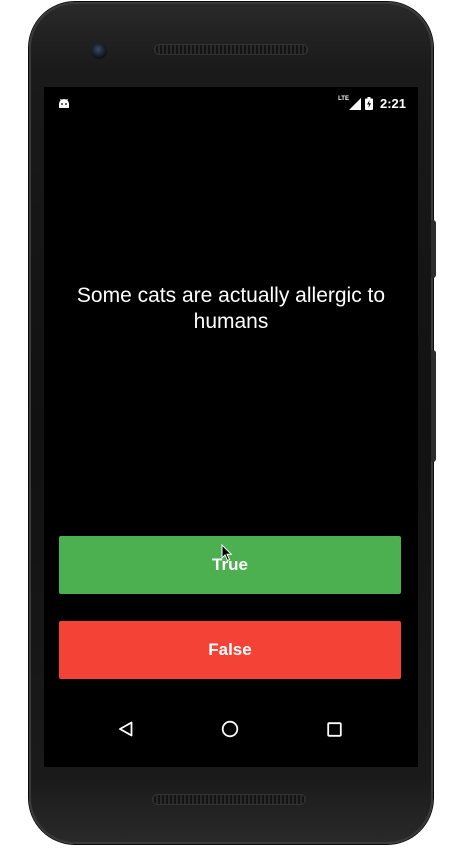 The height and width of the screenshot is (864, 466). Describe the element at coordinates (229, 799) in the screenshot. I see `bottom-speaker` at that location.